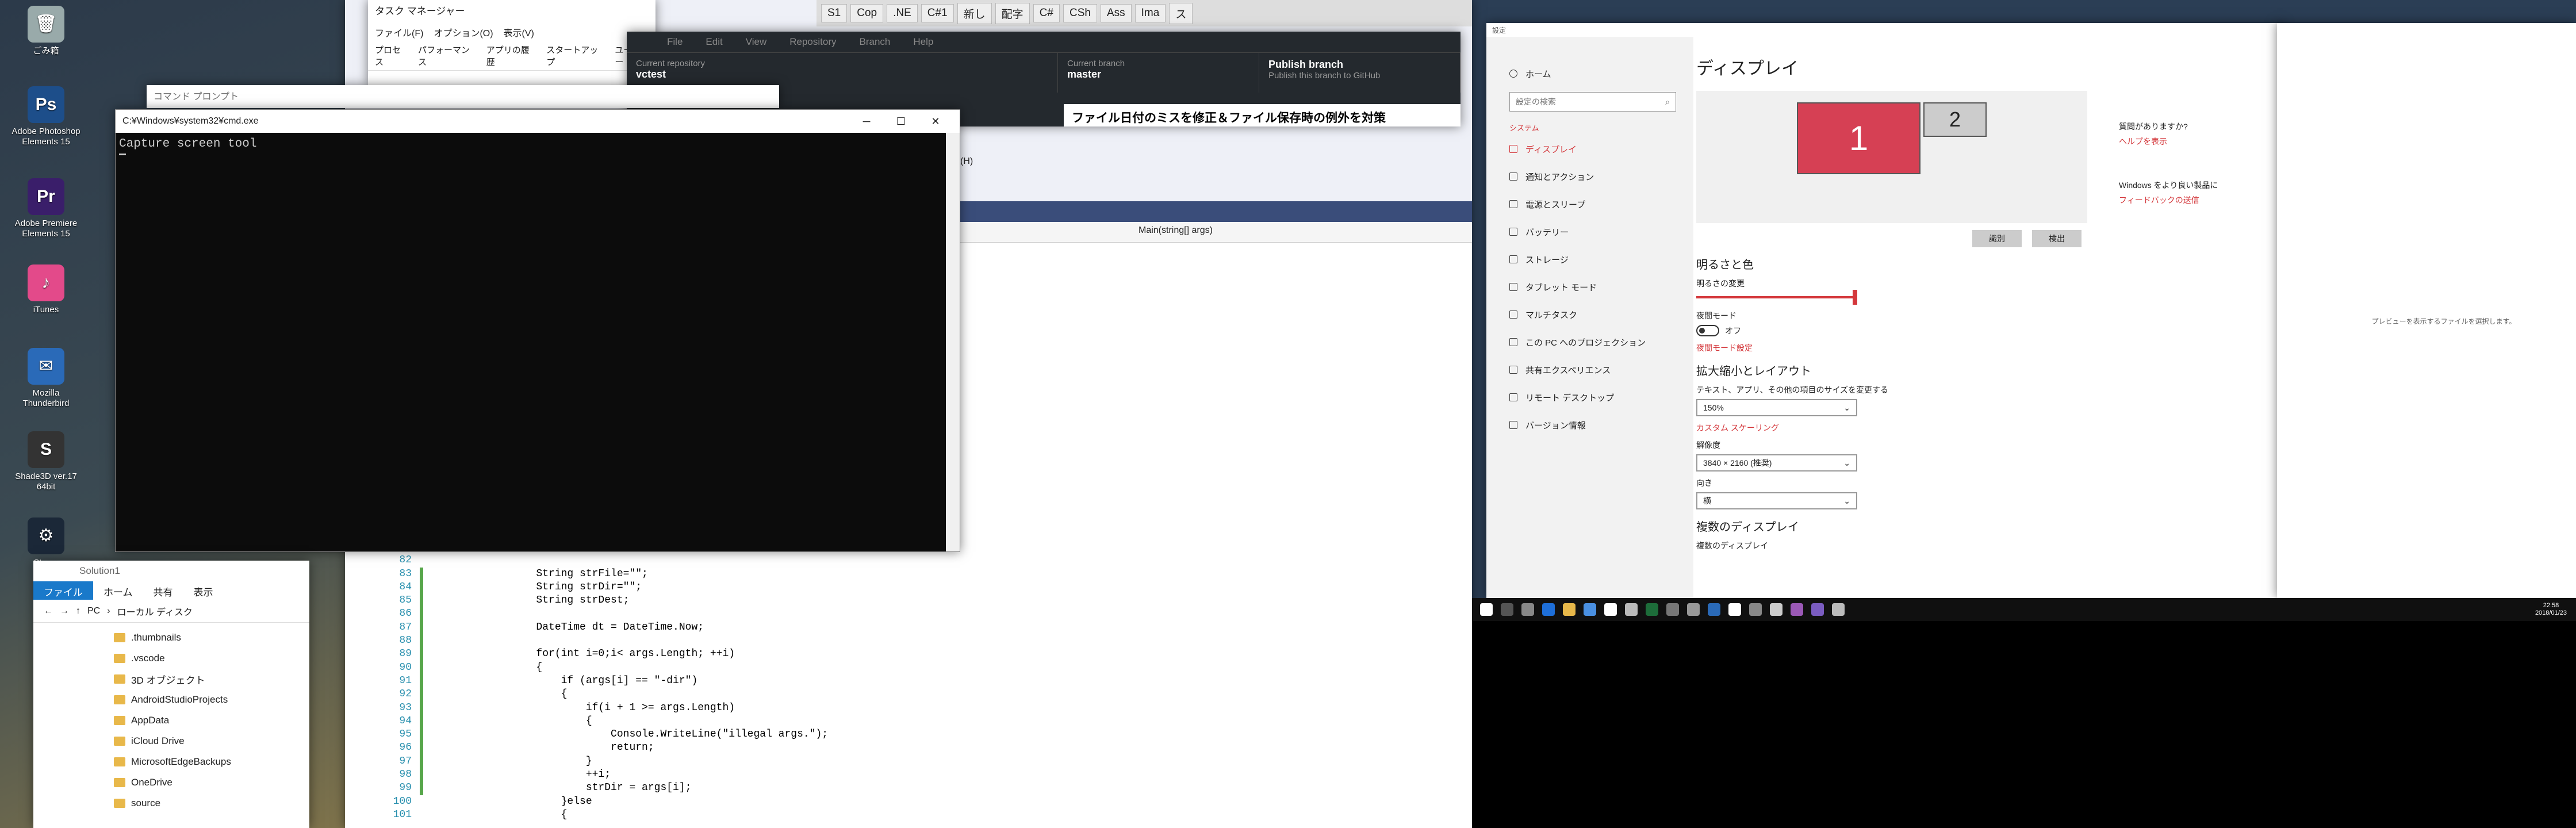 The height and width of the screenshot is (828, 2576). What do you see at coordinates (867, 13) in the screenshot?
I see `top-tab: Cop` at bounding box center [867, 13].